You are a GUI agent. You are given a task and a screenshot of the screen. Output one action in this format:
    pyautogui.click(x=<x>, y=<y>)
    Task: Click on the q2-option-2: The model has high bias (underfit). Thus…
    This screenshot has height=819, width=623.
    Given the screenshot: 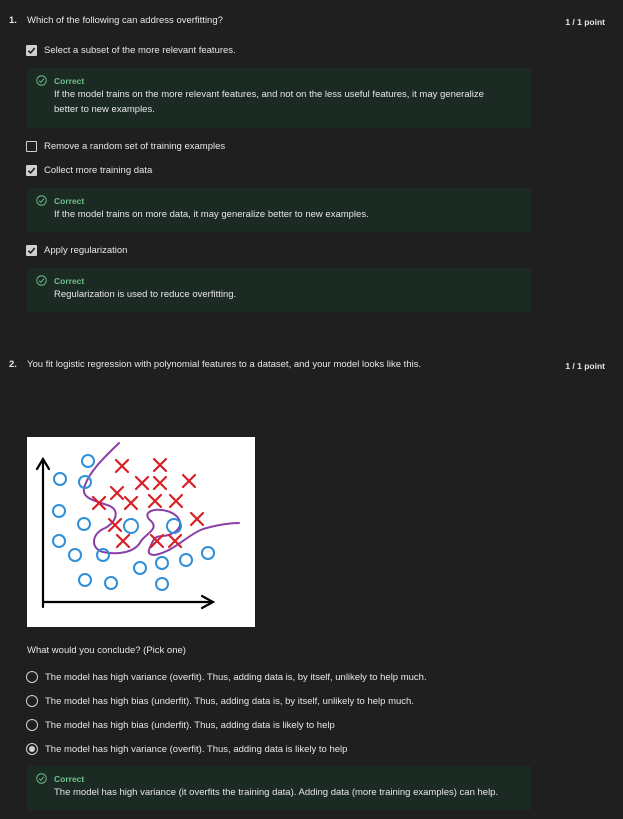 What is the action you would take?
    pyautogui.click(x=220, y=701)
    